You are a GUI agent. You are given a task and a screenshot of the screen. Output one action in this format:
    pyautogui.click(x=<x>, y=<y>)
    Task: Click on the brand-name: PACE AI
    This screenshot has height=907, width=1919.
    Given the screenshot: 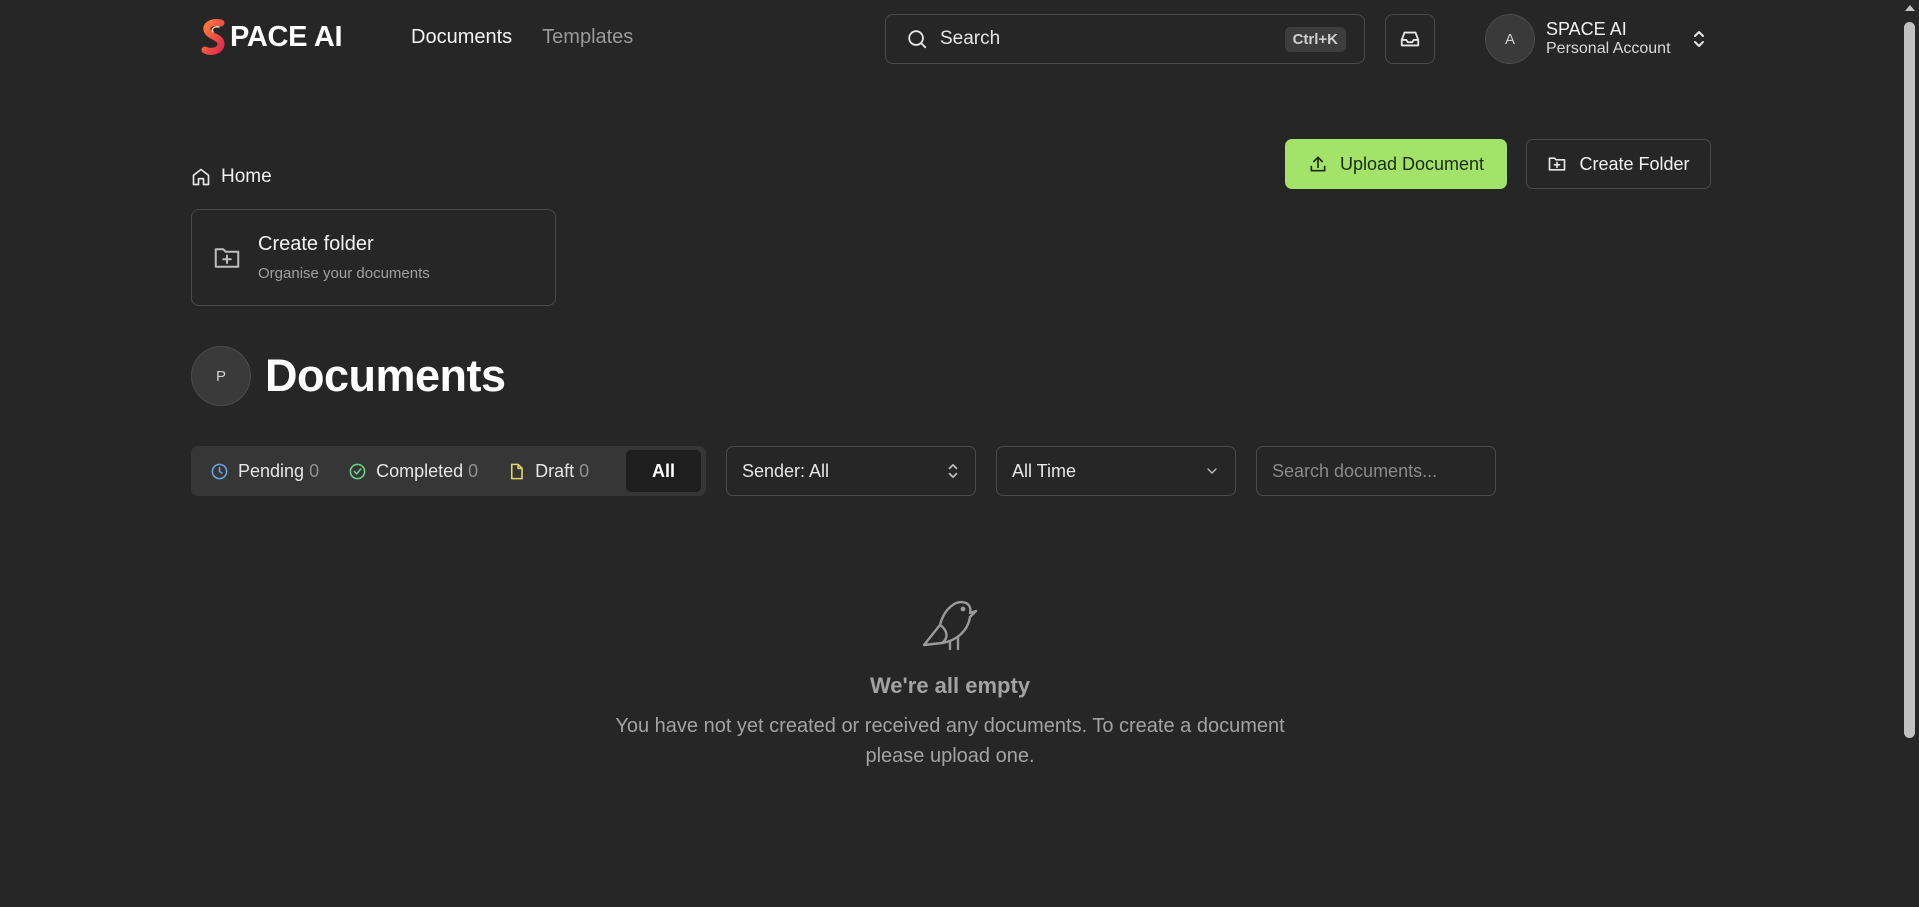 What is the action you would take?
    pyautogui.click(x=286, y=36)
    